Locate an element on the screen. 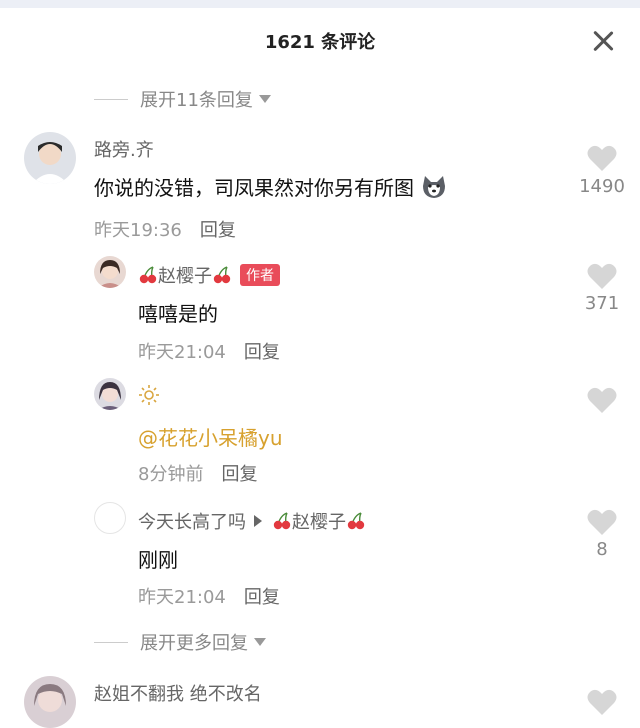 The image size is (640, 728). commenter-name: 今天长高了吗 is located at coordinates (192, 522).